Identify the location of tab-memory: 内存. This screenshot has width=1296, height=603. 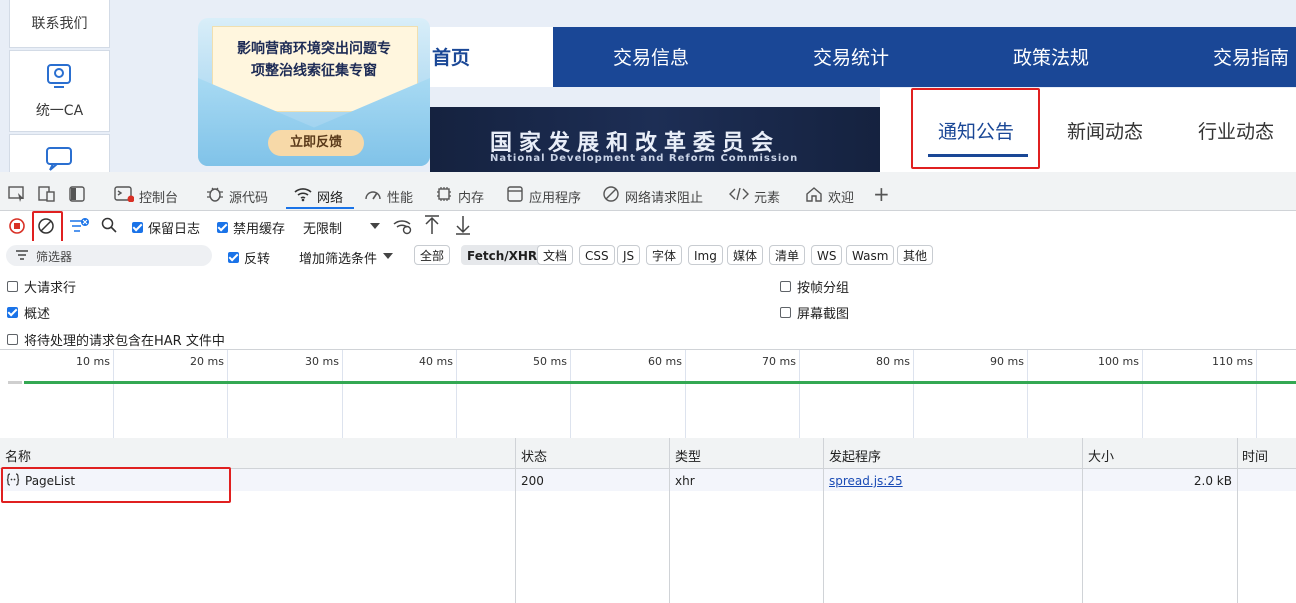
(459, 196).